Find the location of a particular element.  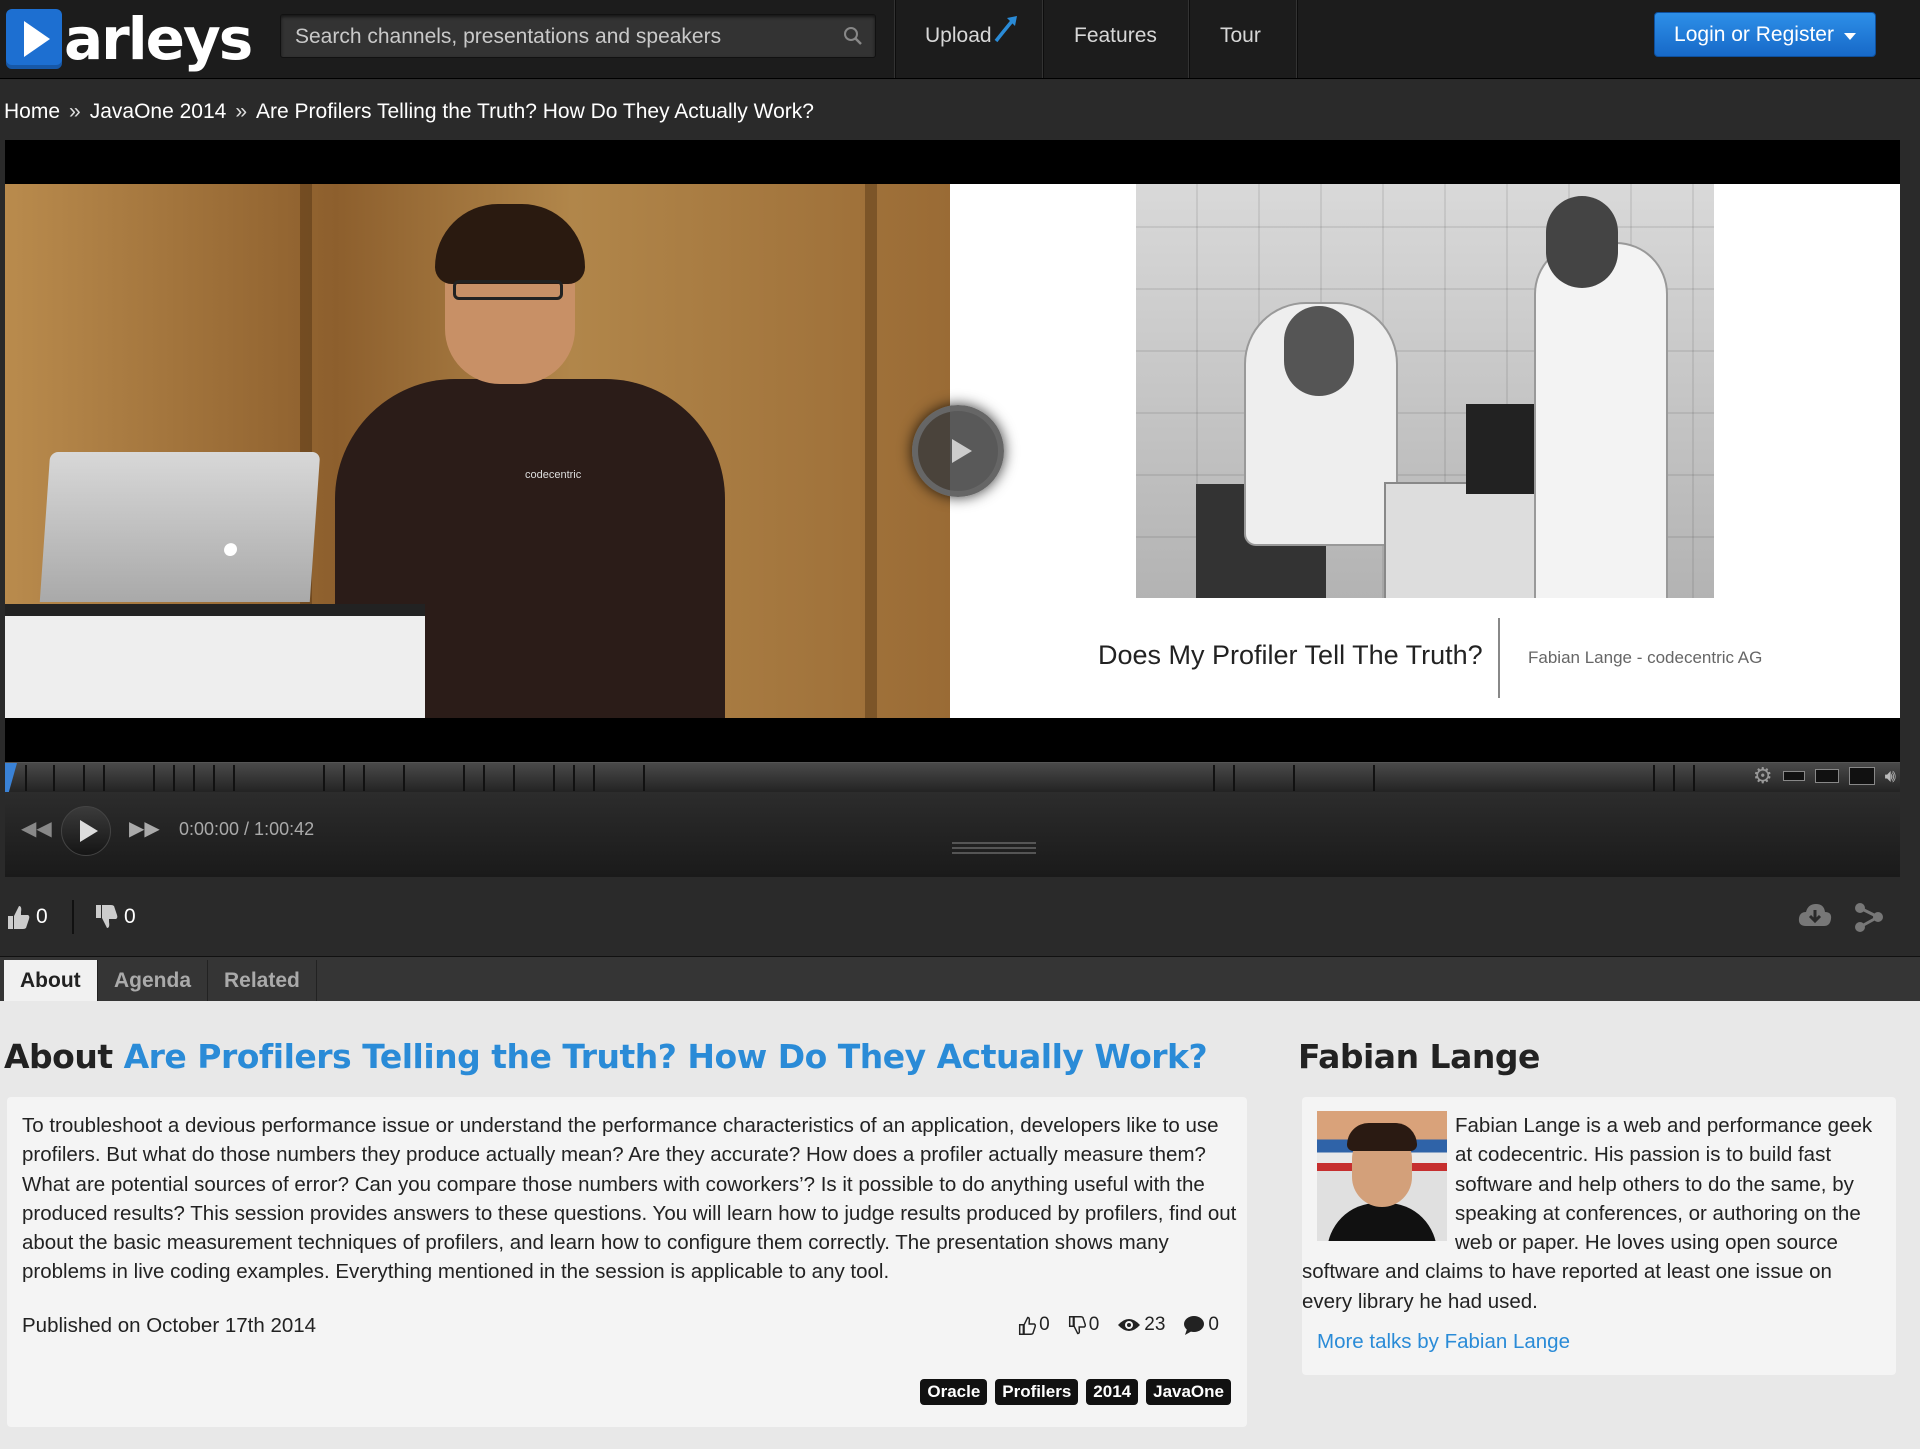

stat-views: 23 is located at coordinates (1141, 1325).